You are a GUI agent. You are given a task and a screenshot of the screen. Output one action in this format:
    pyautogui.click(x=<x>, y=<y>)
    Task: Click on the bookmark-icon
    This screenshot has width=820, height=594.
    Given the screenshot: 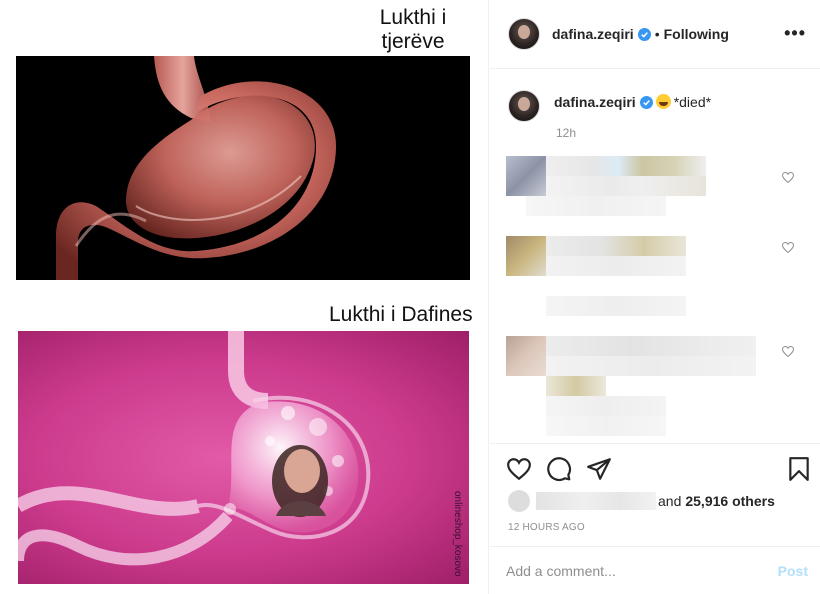 What is the action you would take?
    pyautogui.click(x=799, y=469)
    